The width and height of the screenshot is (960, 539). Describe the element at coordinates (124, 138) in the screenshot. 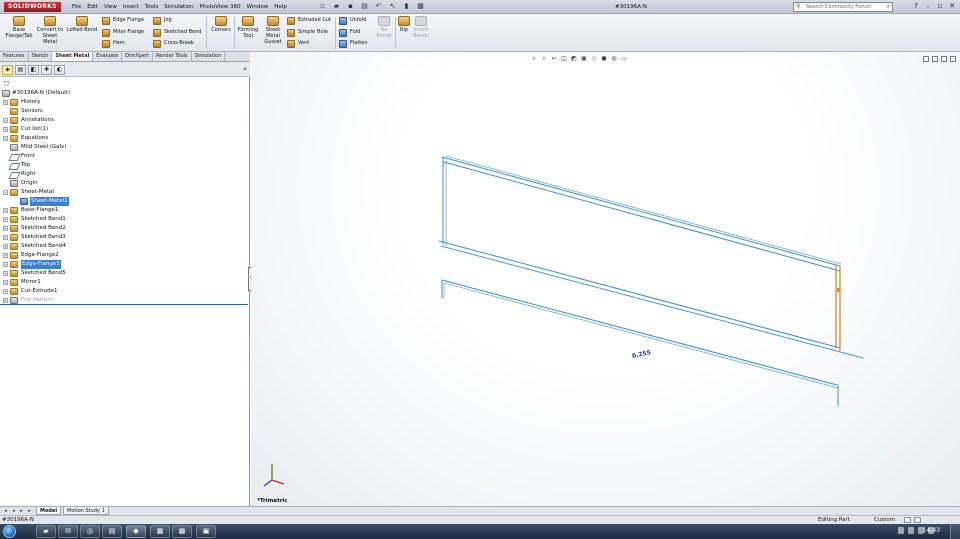

I see `tree-item-equations: + Equations` at that location.